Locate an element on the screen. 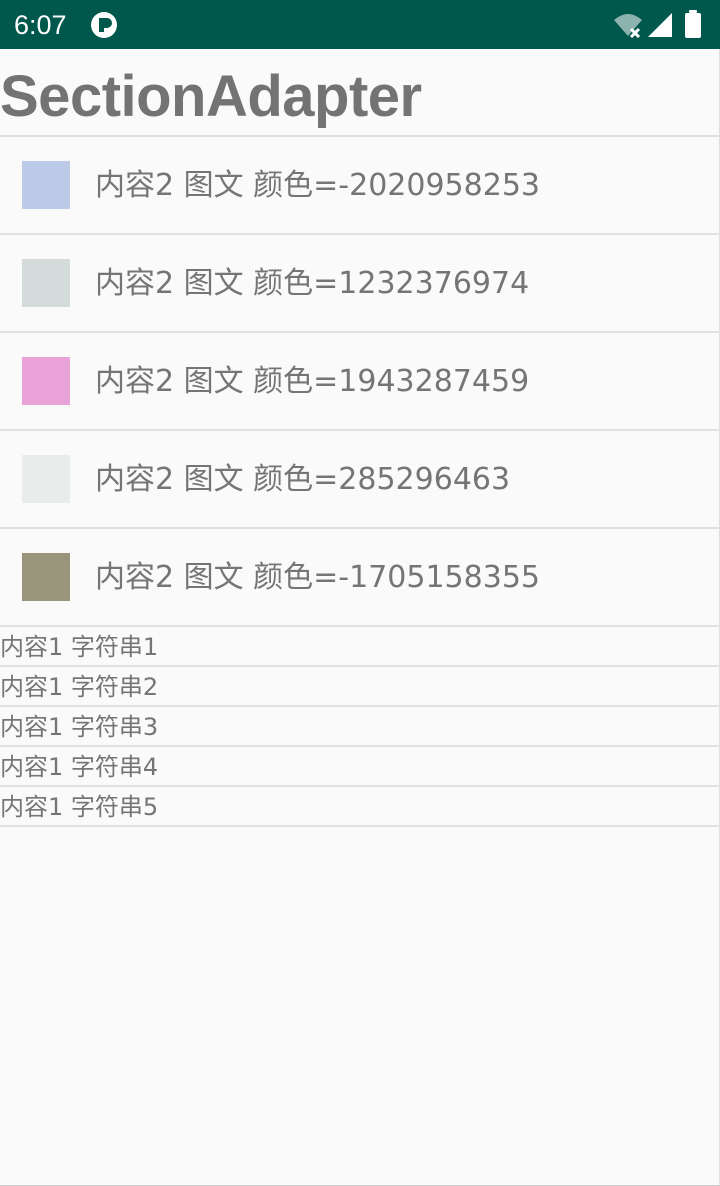 The height and width of the screenshot is (1186, 720). color-item-label: 内容2 图文 颜色=285296463 is located at coordinates (303, 479).